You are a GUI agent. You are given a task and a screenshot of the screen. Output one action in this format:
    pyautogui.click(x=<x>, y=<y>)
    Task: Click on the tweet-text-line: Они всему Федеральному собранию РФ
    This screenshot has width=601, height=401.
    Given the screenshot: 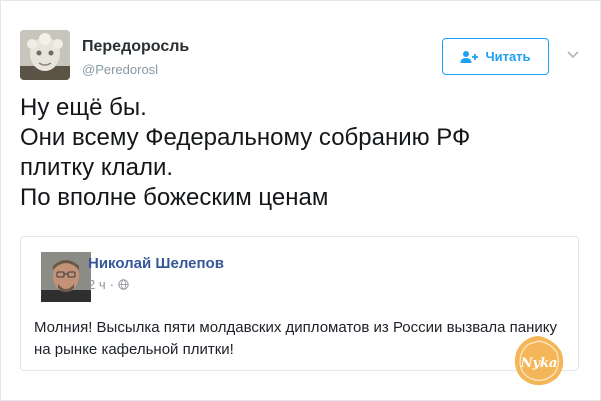 What is the action you would take?
    pyautogui.click(x=245, y=137)
    